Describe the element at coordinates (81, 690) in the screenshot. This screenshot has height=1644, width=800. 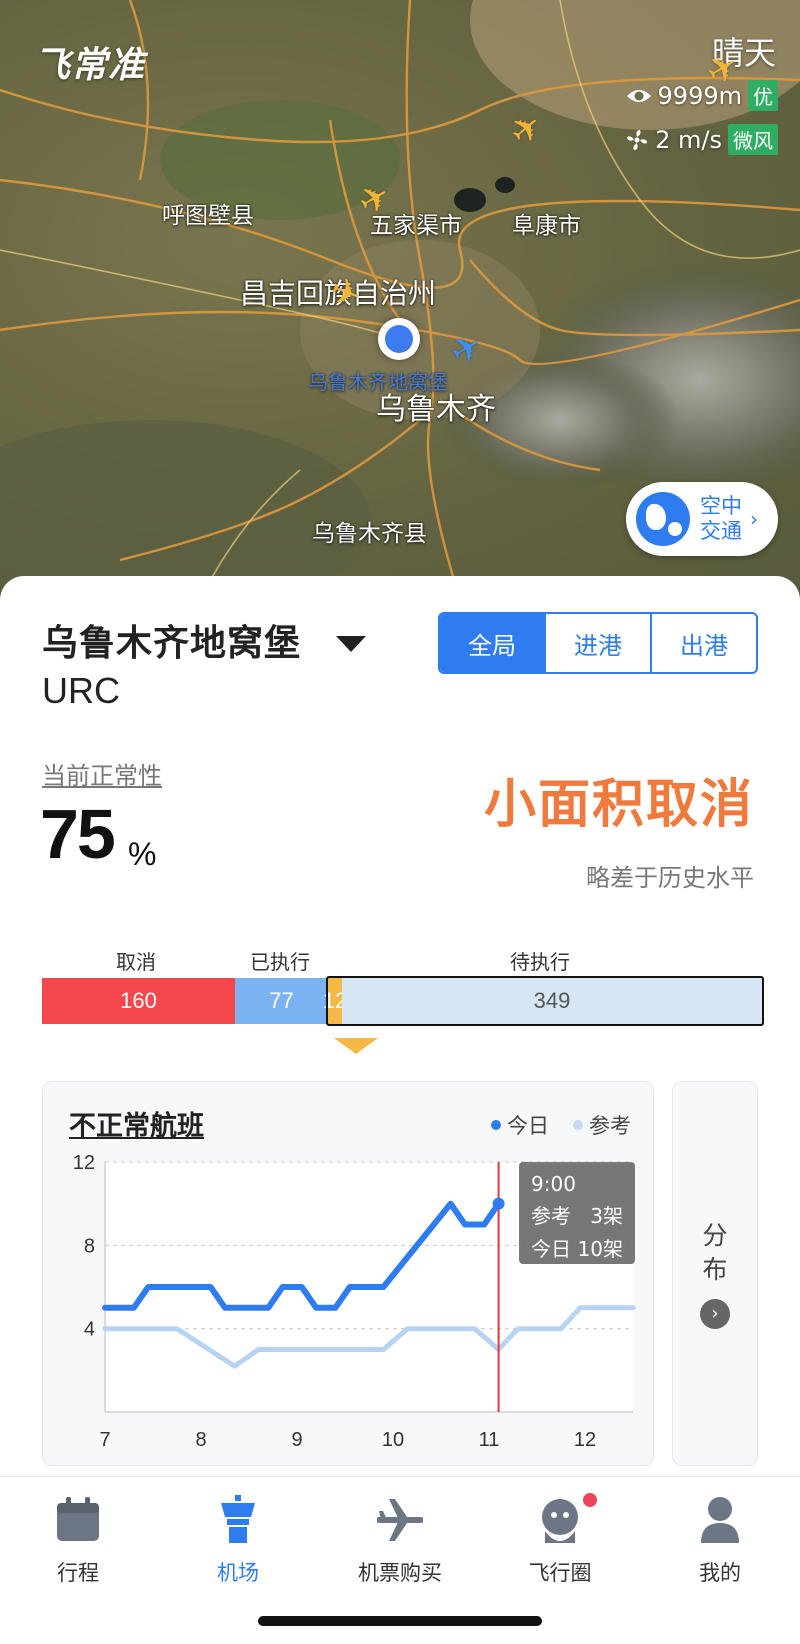
I see `airport-code: URC` at that location.